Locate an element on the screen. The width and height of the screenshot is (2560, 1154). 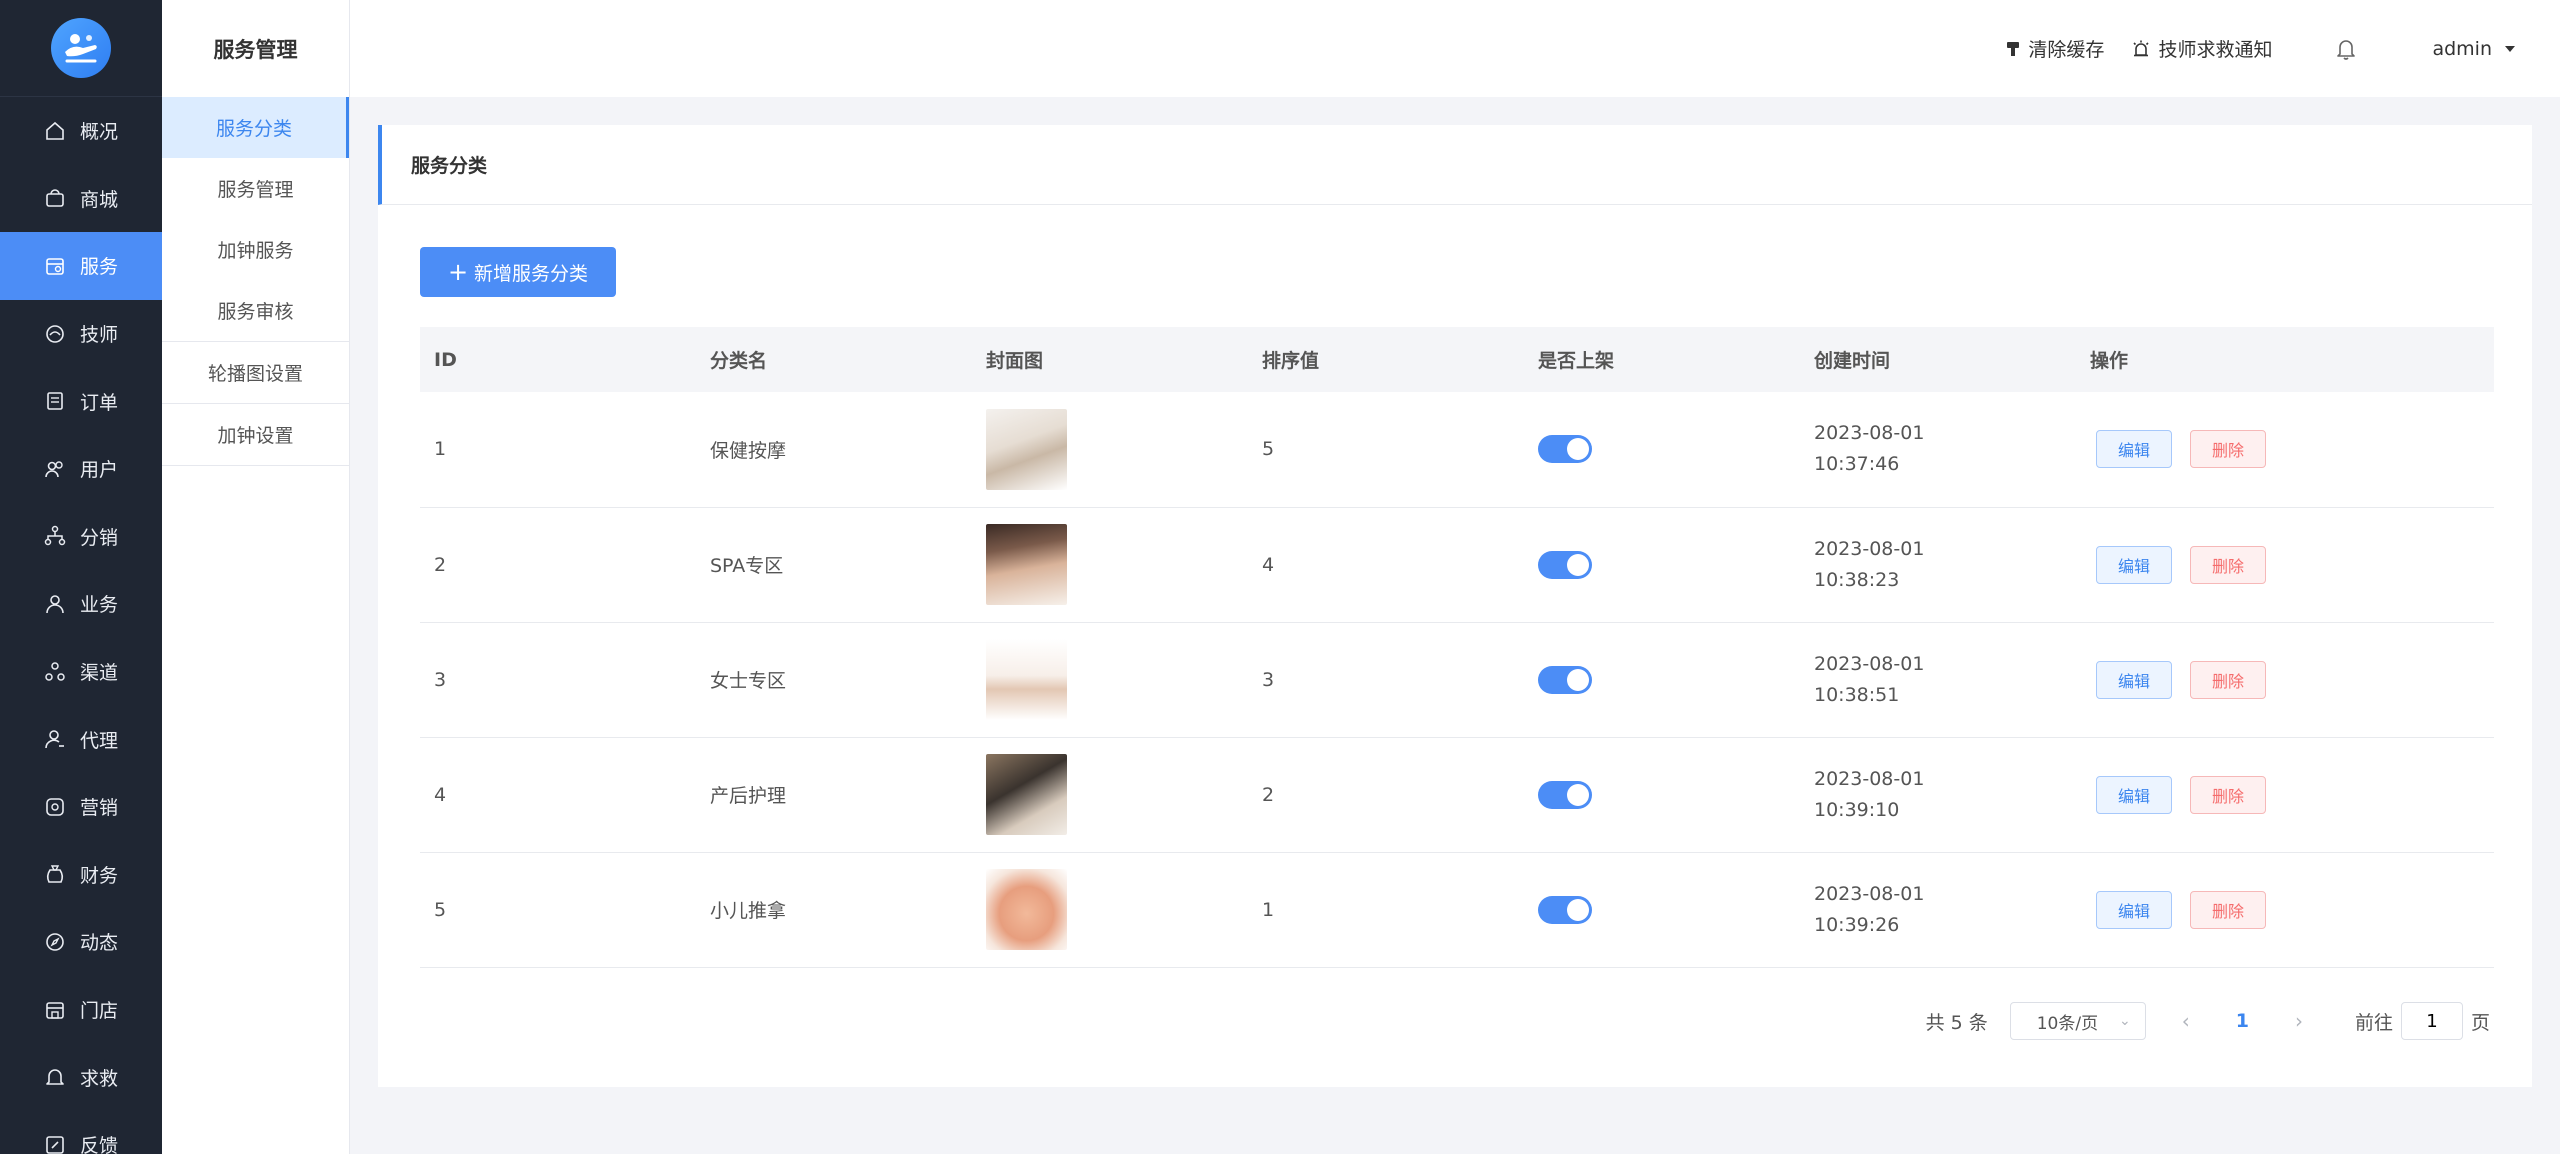
sidebar-item-3: 技师 is located at coordinates (81, 334).